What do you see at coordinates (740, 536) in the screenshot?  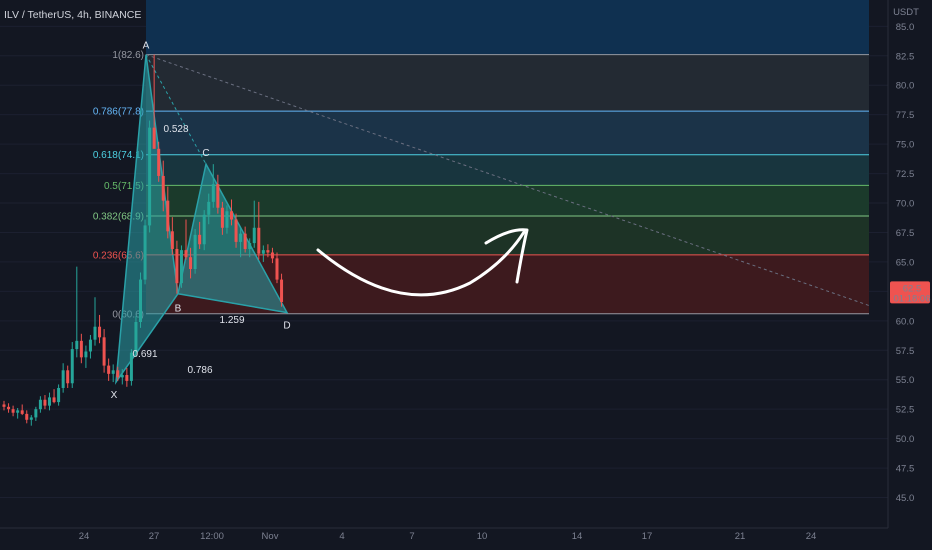 I see `time-tick-9: 21` at bounding box center [740, 536].